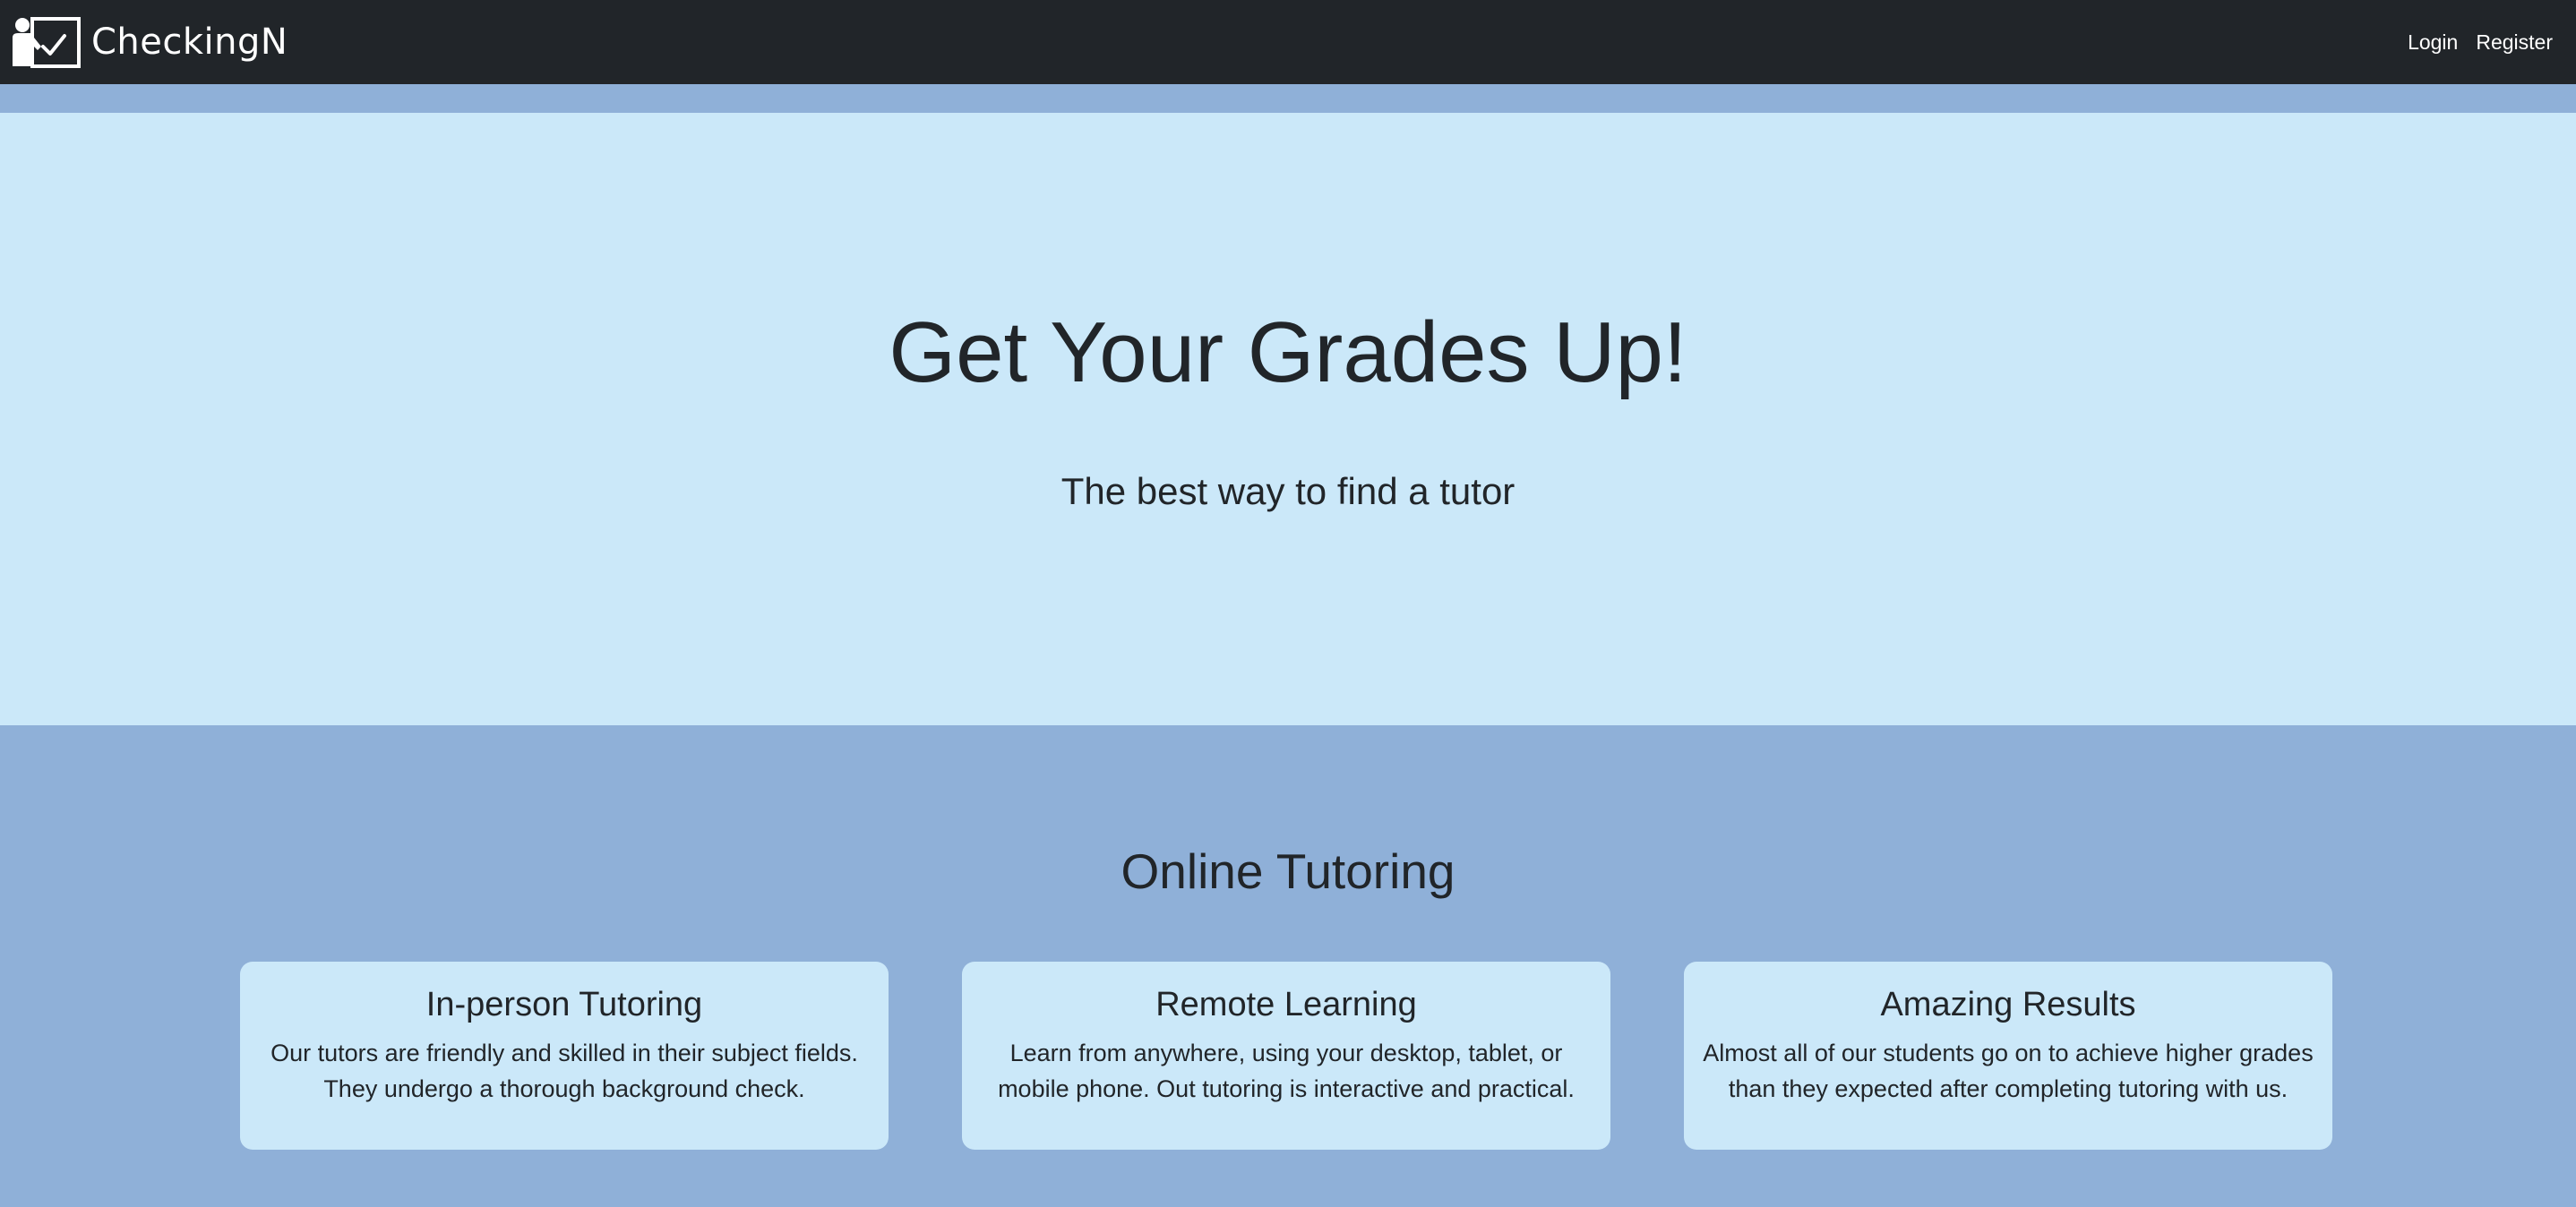 Image resolution: width=2576 pixels, height=1207 pixels. I want to click on hero-title: Get Your Grades Up!, so click(1288, 352).